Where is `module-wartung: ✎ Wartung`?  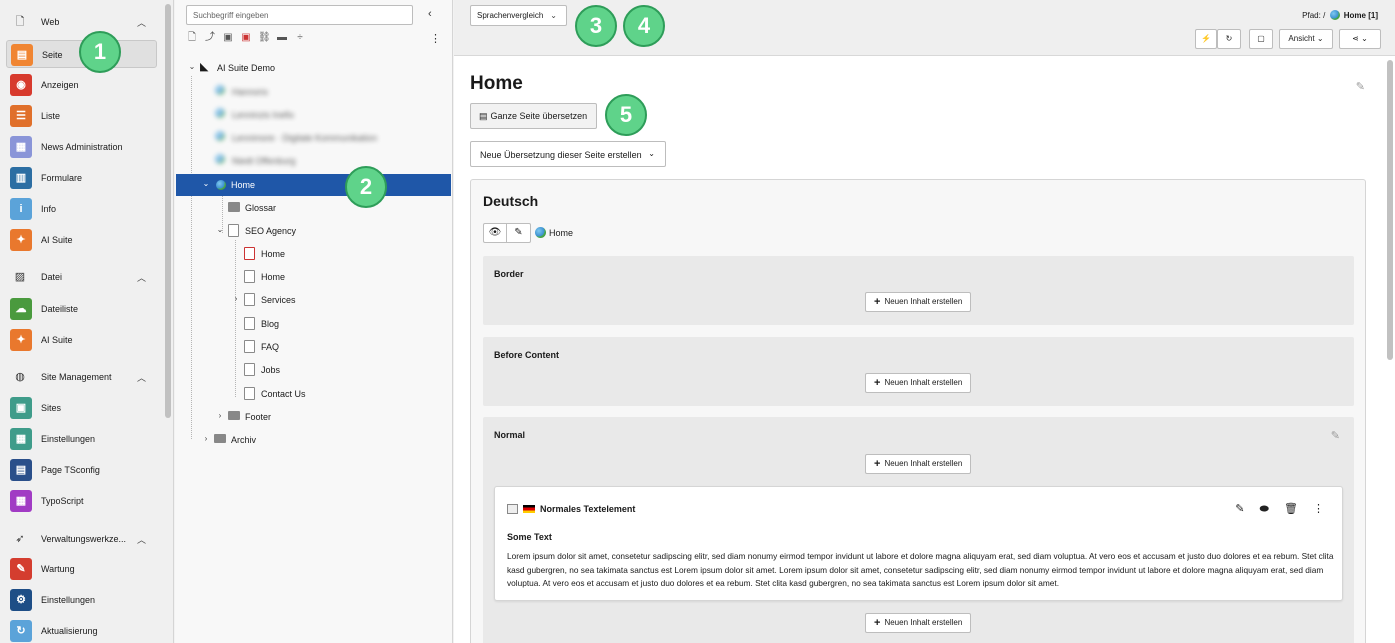
module-wartung: ✎ Wartung is located at coordinates (81, 569).